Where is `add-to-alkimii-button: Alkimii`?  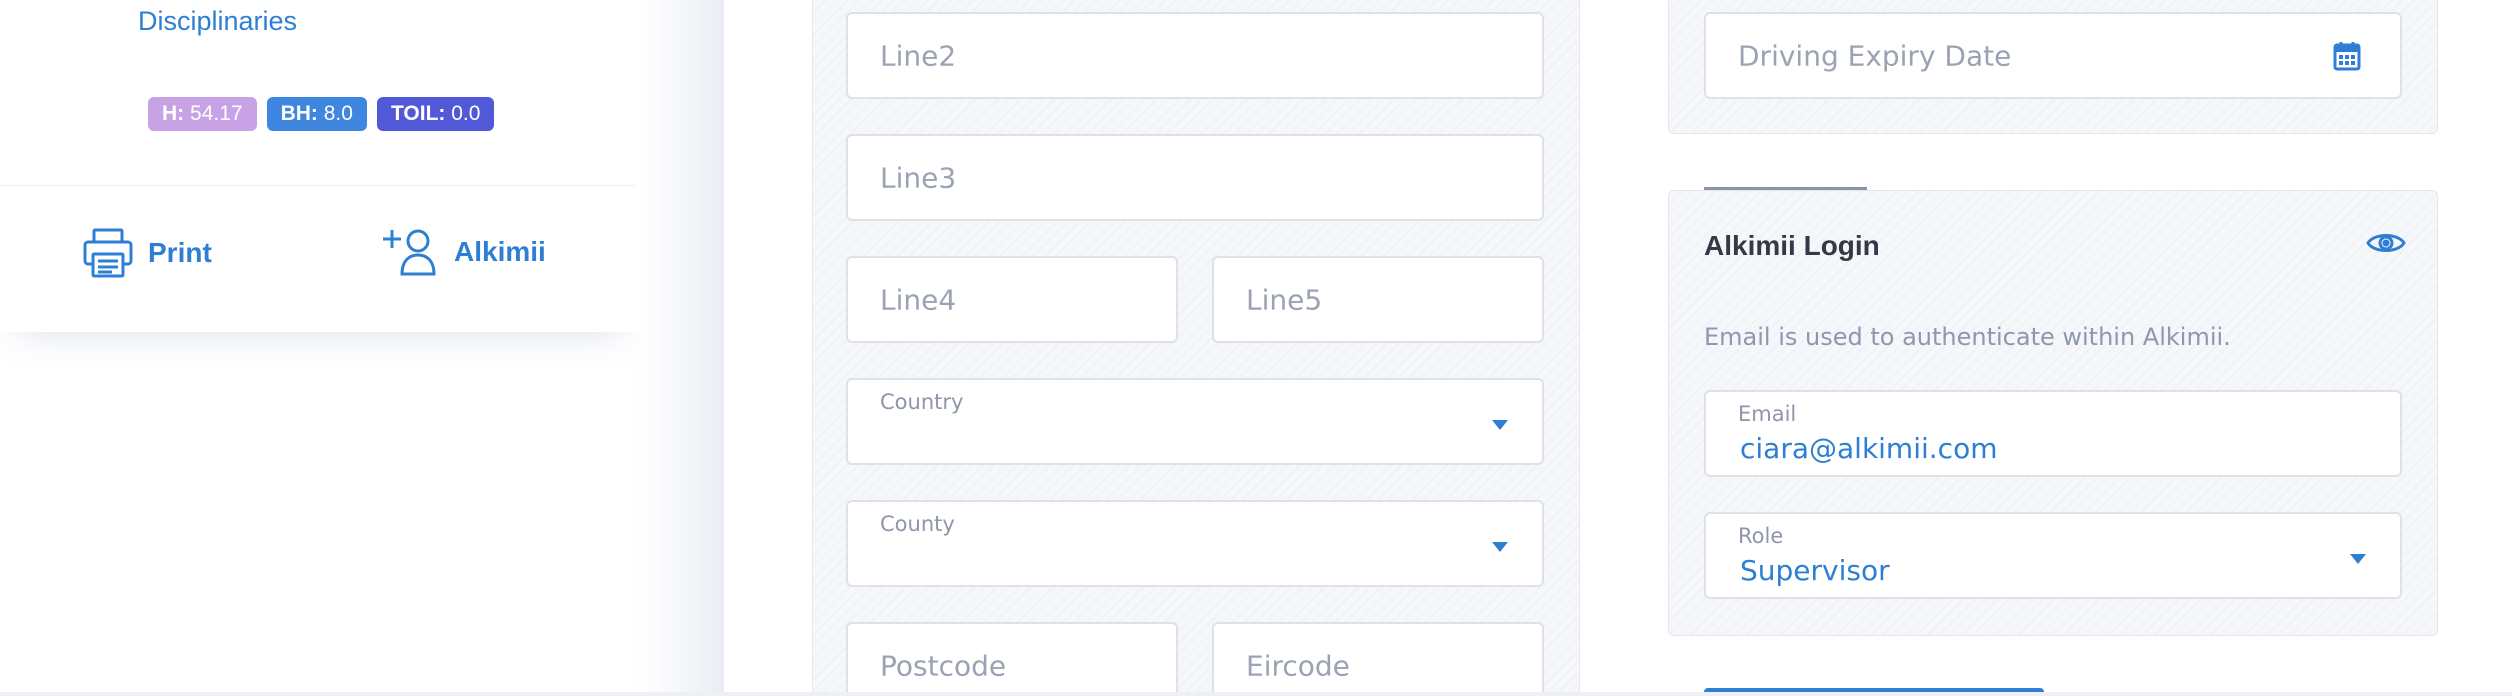 add-to-alkimii-button: Alkimii is located at coordinates (464, 252).